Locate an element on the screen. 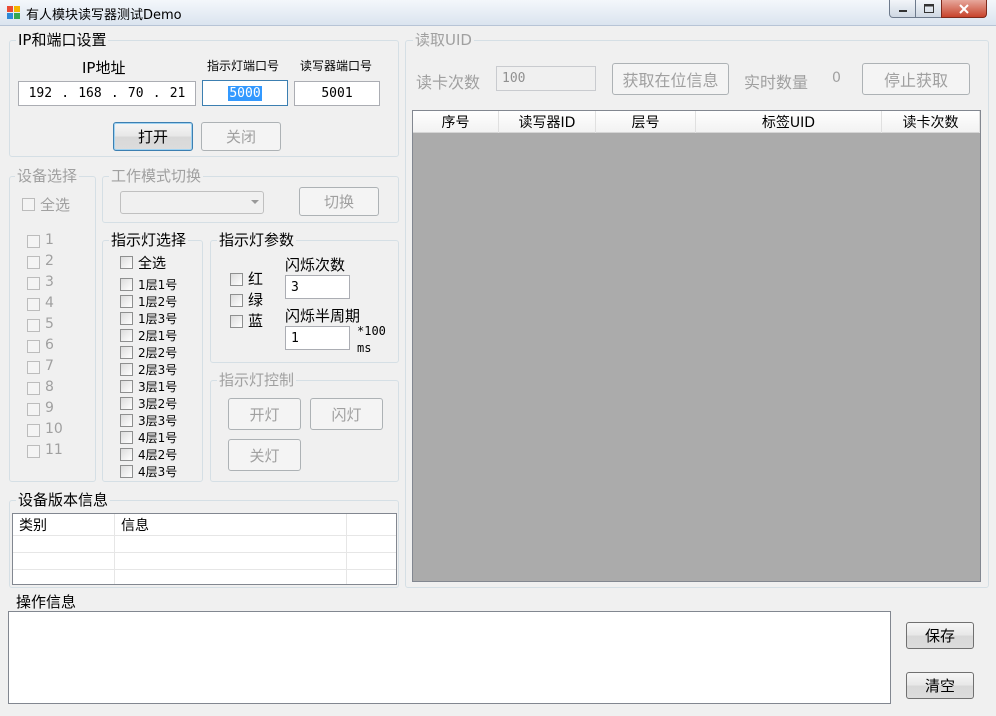  color-1-checkbox is located at coordinates (236, 279).